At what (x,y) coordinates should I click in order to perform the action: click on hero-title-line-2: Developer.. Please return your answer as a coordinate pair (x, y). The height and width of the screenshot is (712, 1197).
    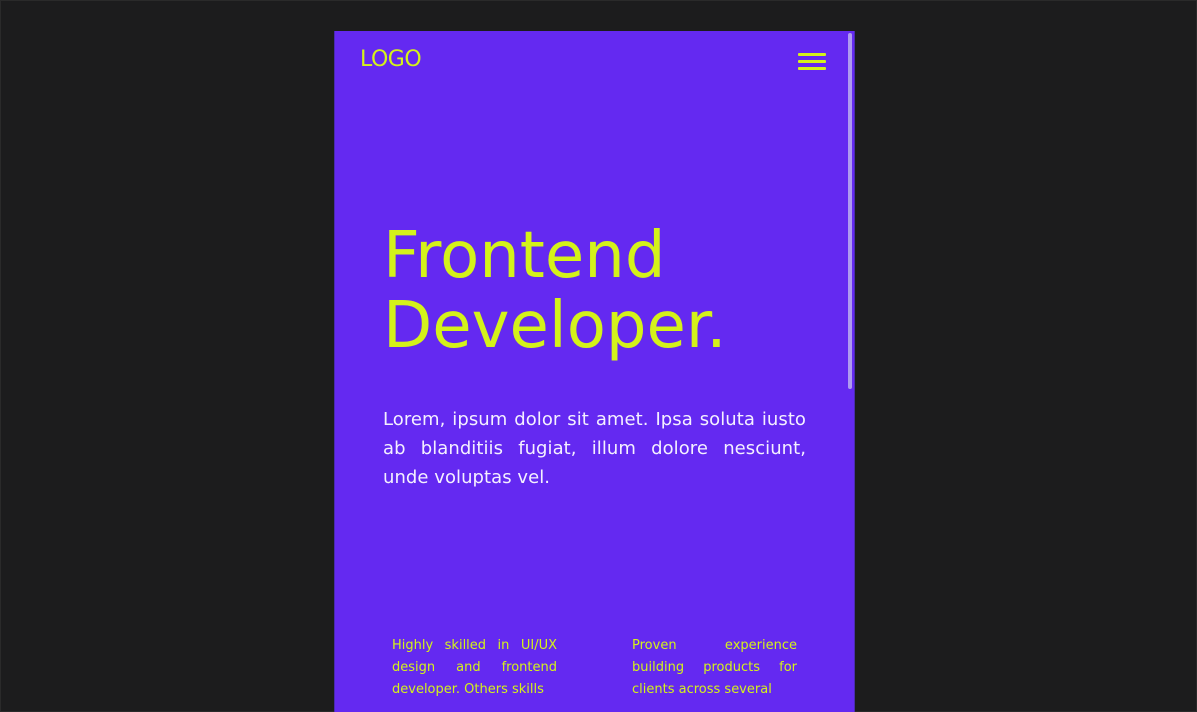
    Looking at the image, I should click on (555, 326).